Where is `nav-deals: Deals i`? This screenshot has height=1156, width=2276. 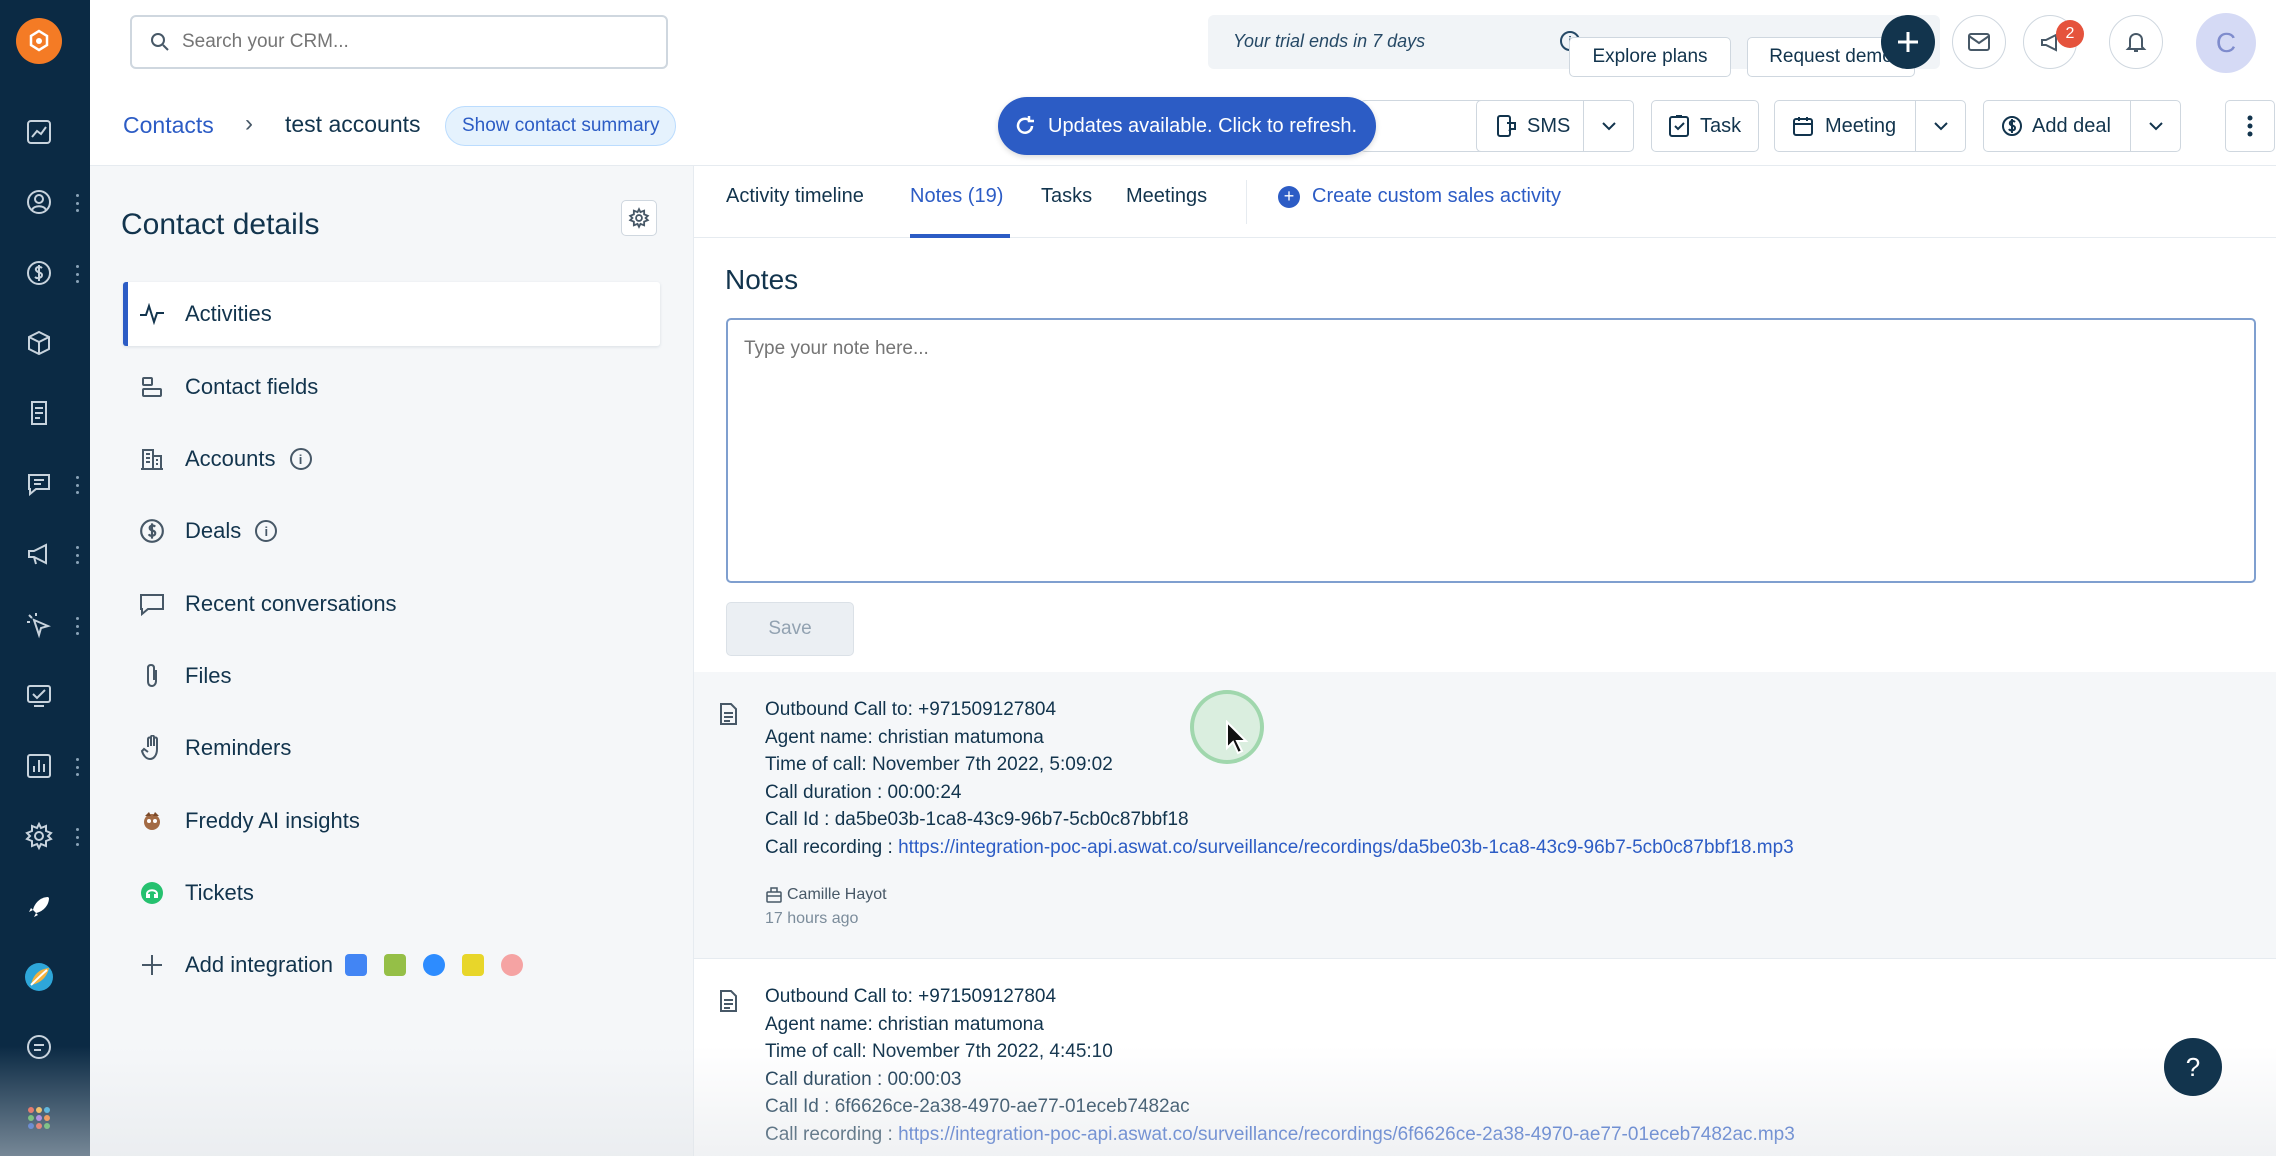
nav-deals: Deals i is located at coordinates (391, 531).